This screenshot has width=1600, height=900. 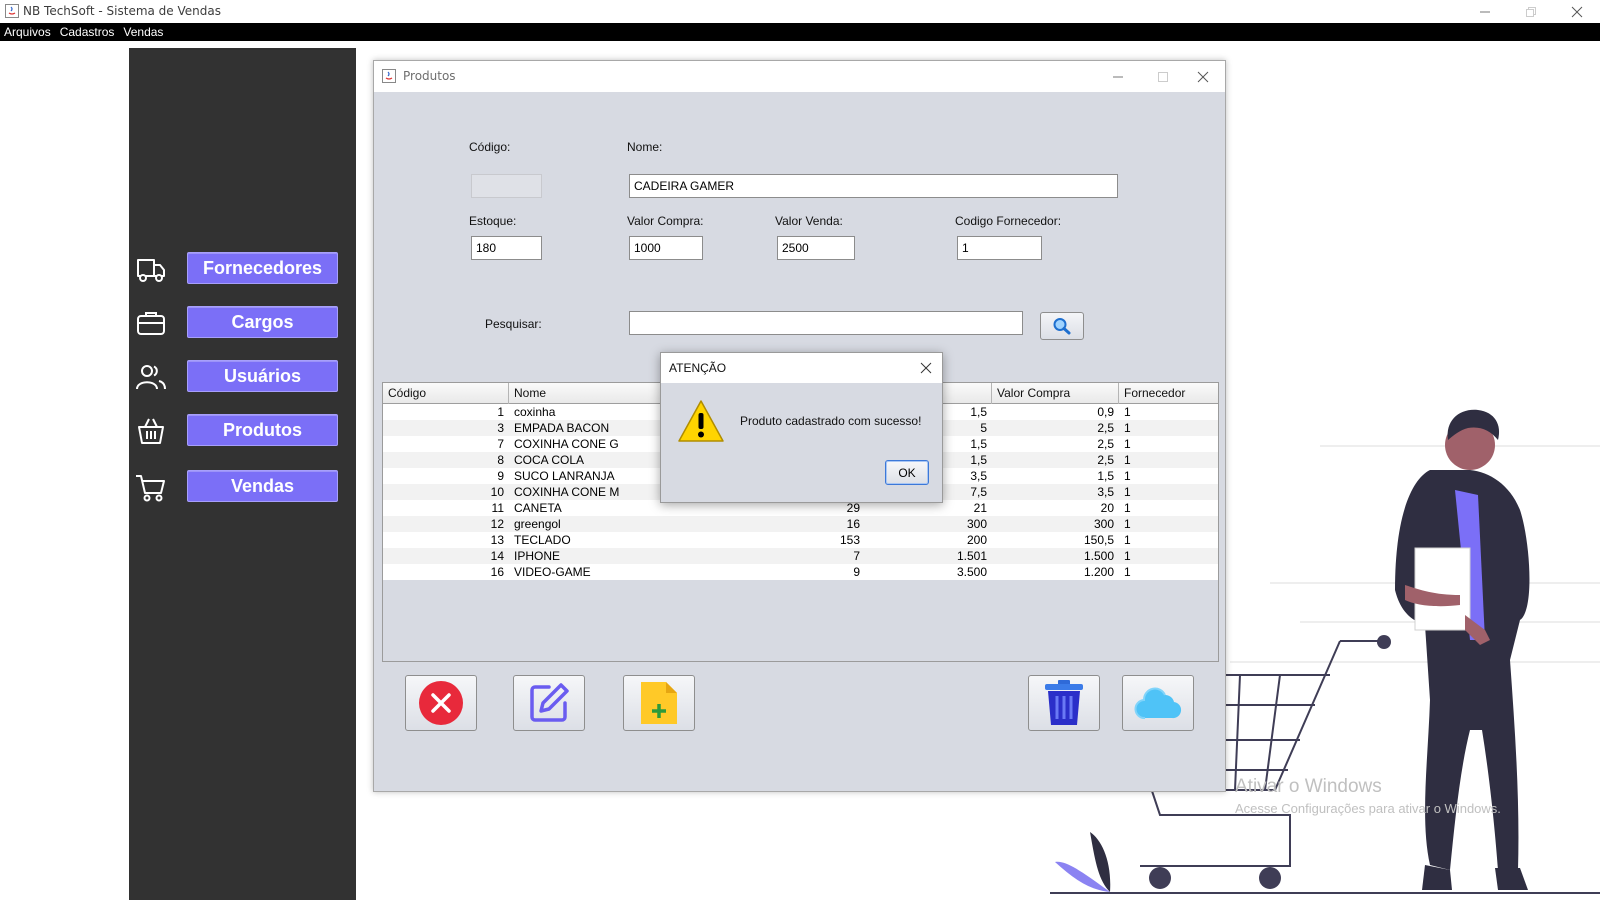 What do you see at coordinates (799, 76) in the screenshot?
I see `produtos-titlebar: Produtos` at bounding box center [799, 76].